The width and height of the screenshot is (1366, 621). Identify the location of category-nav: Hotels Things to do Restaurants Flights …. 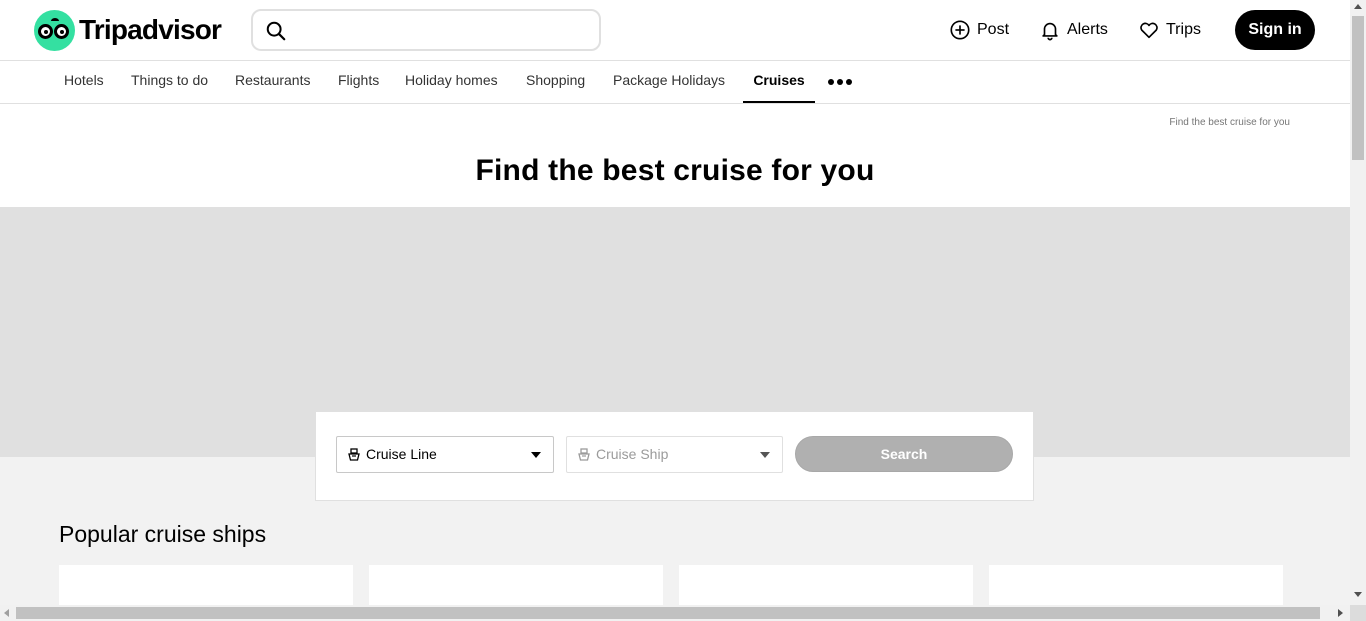
(675, 82).